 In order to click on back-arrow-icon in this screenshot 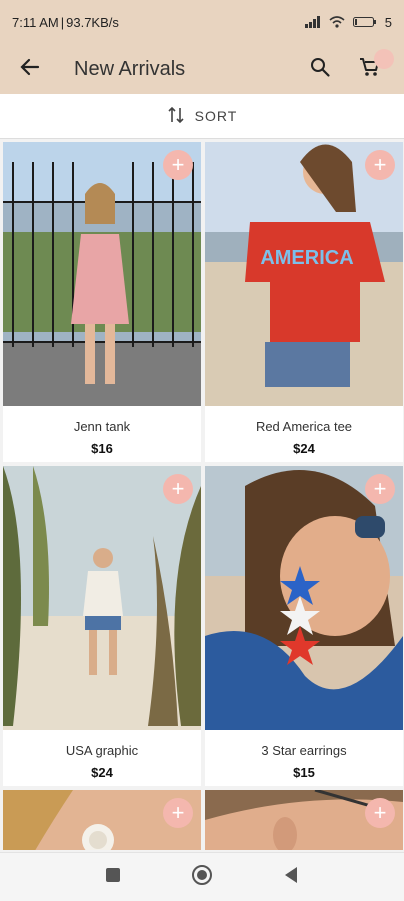, I will do `click(30, 69)`.